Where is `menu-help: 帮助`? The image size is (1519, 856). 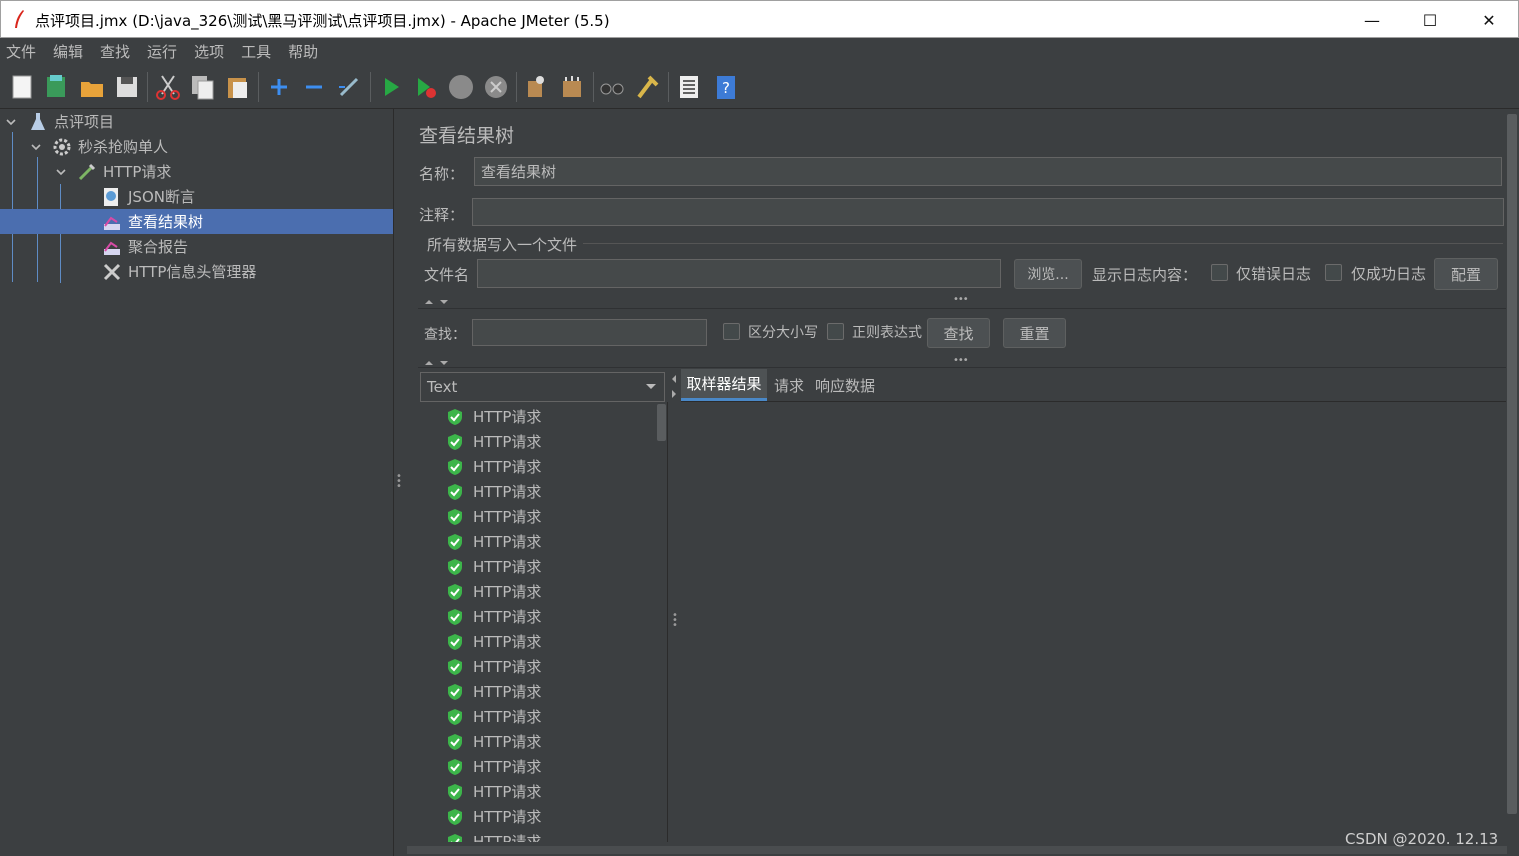 menu-help: 帮助 is located at coordinates (303, 51).